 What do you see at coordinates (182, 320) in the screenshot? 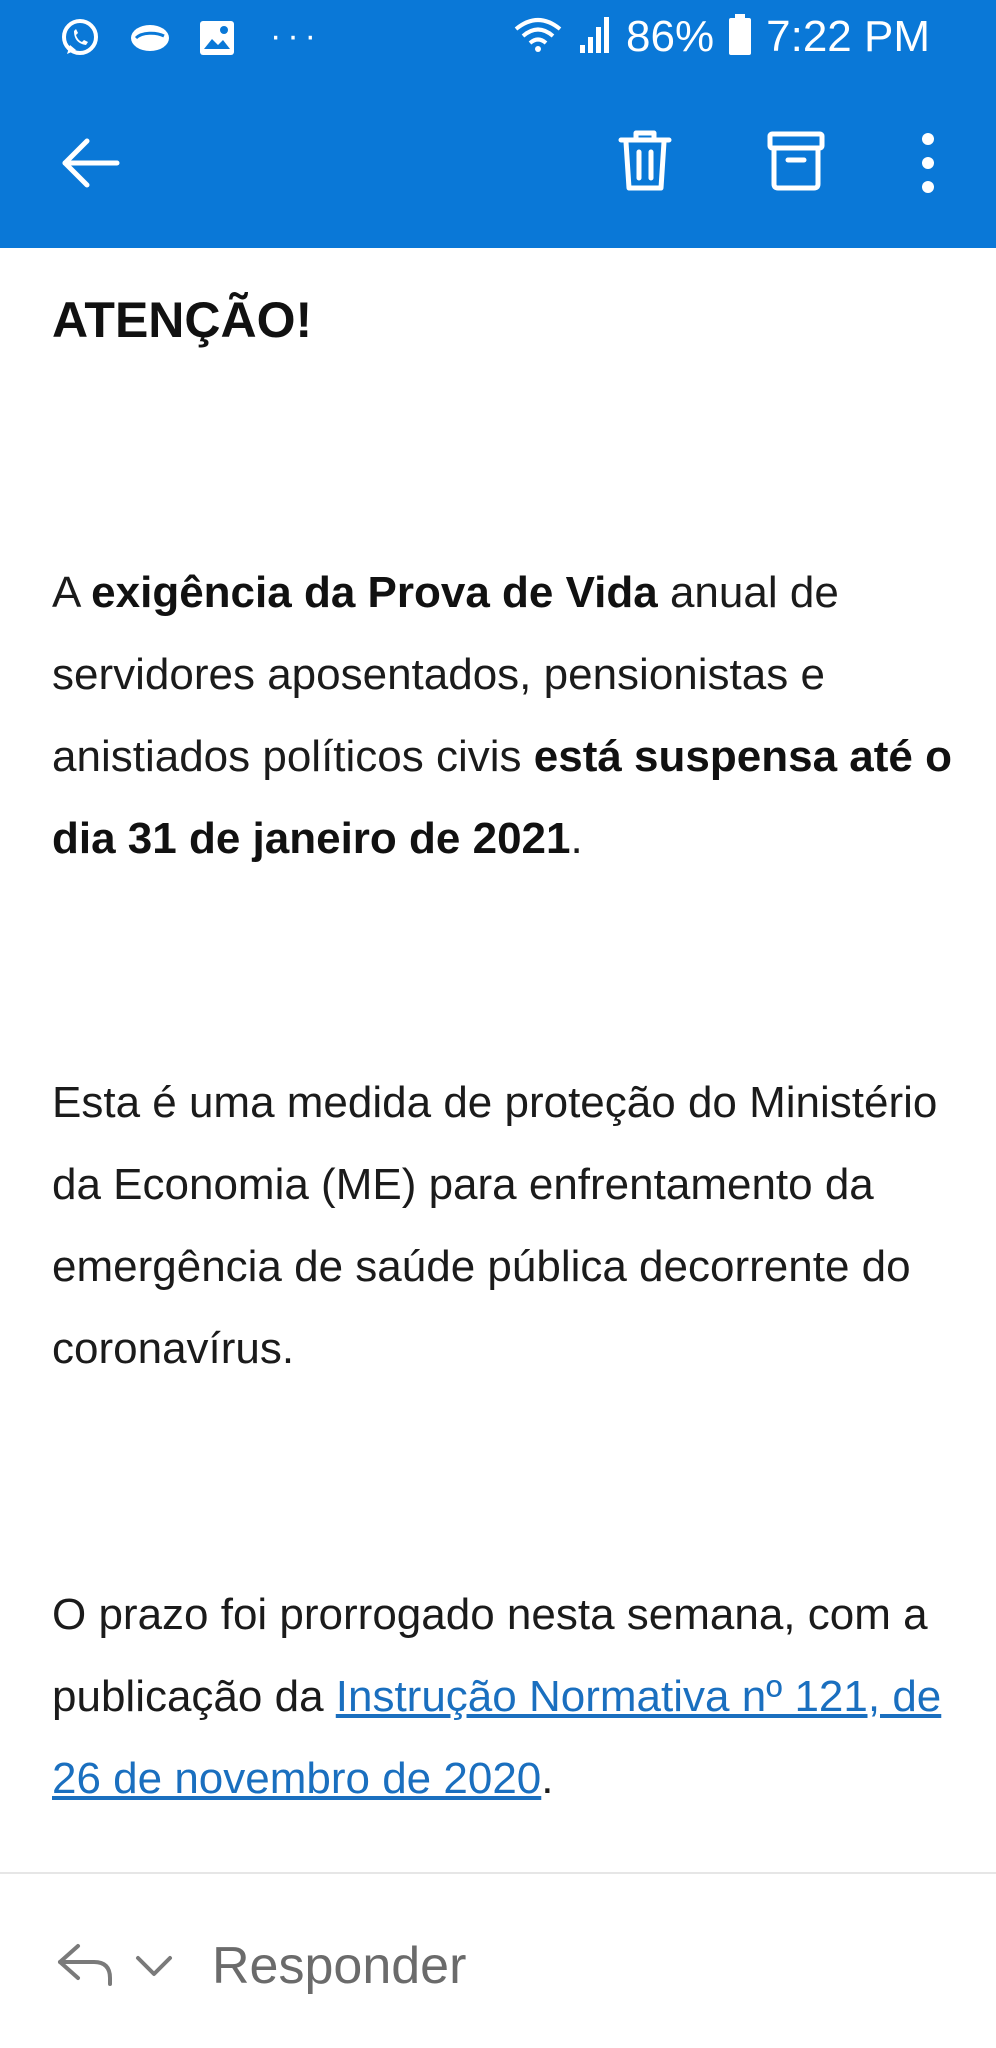
I see `email-heading: ATENÇÃO!` at bounding box center [182, 320].